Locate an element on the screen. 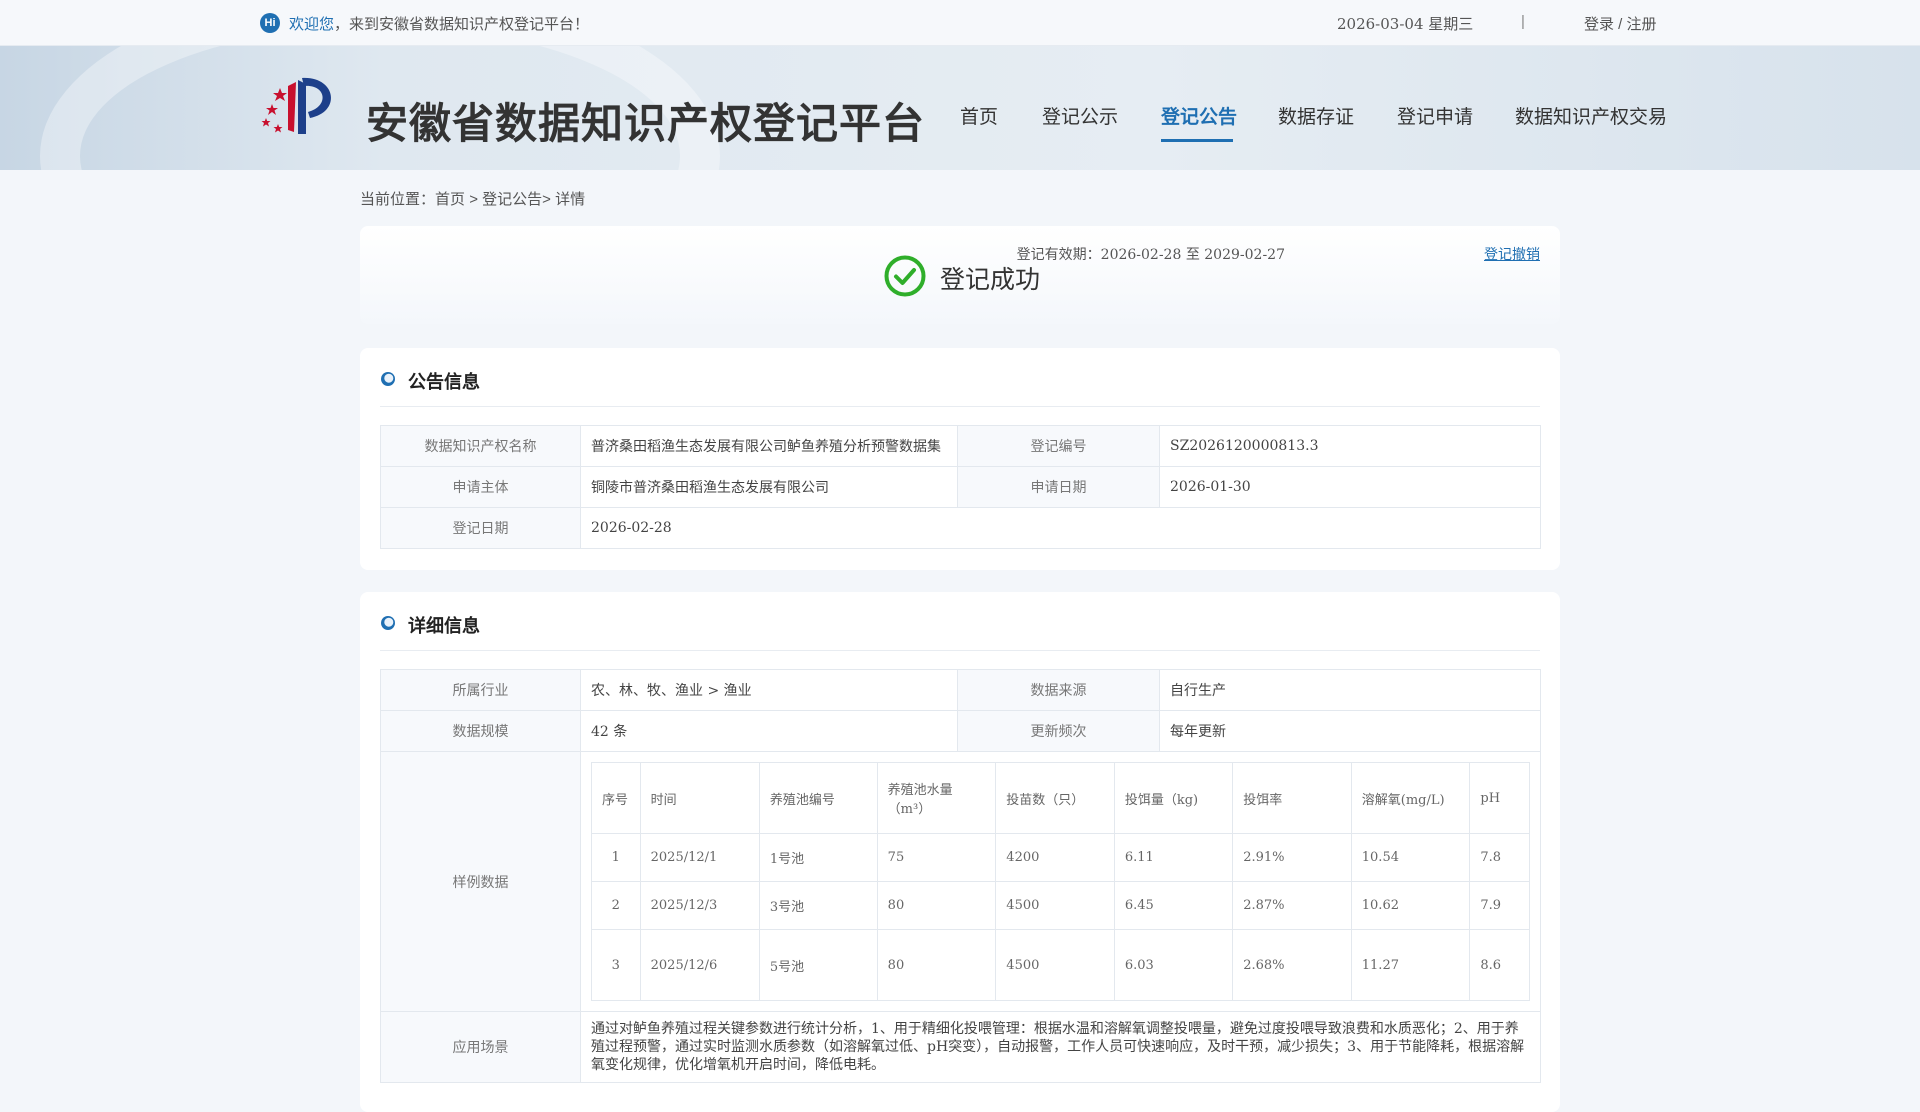  breadcrumb-sep: > is located at coordinates (474, 199).